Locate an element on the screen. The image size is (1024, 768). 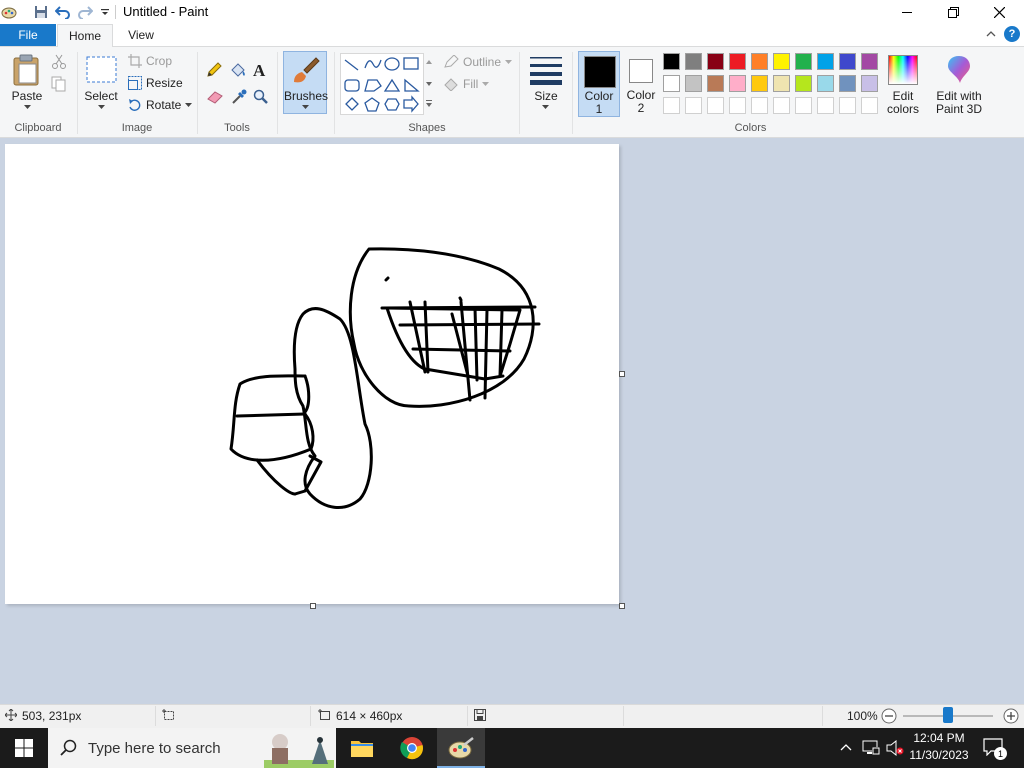
resize-handle-right is located at coordinates (622, 374).